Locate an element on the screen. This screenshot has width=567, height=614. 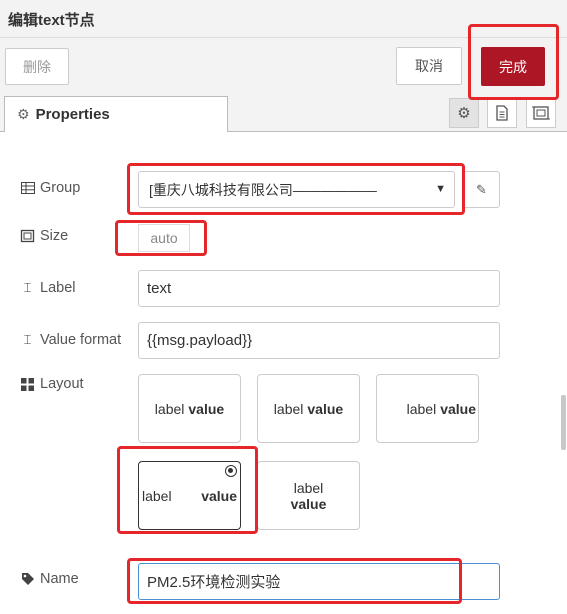
selected-radio-icon is located at coordinates (231, 471).